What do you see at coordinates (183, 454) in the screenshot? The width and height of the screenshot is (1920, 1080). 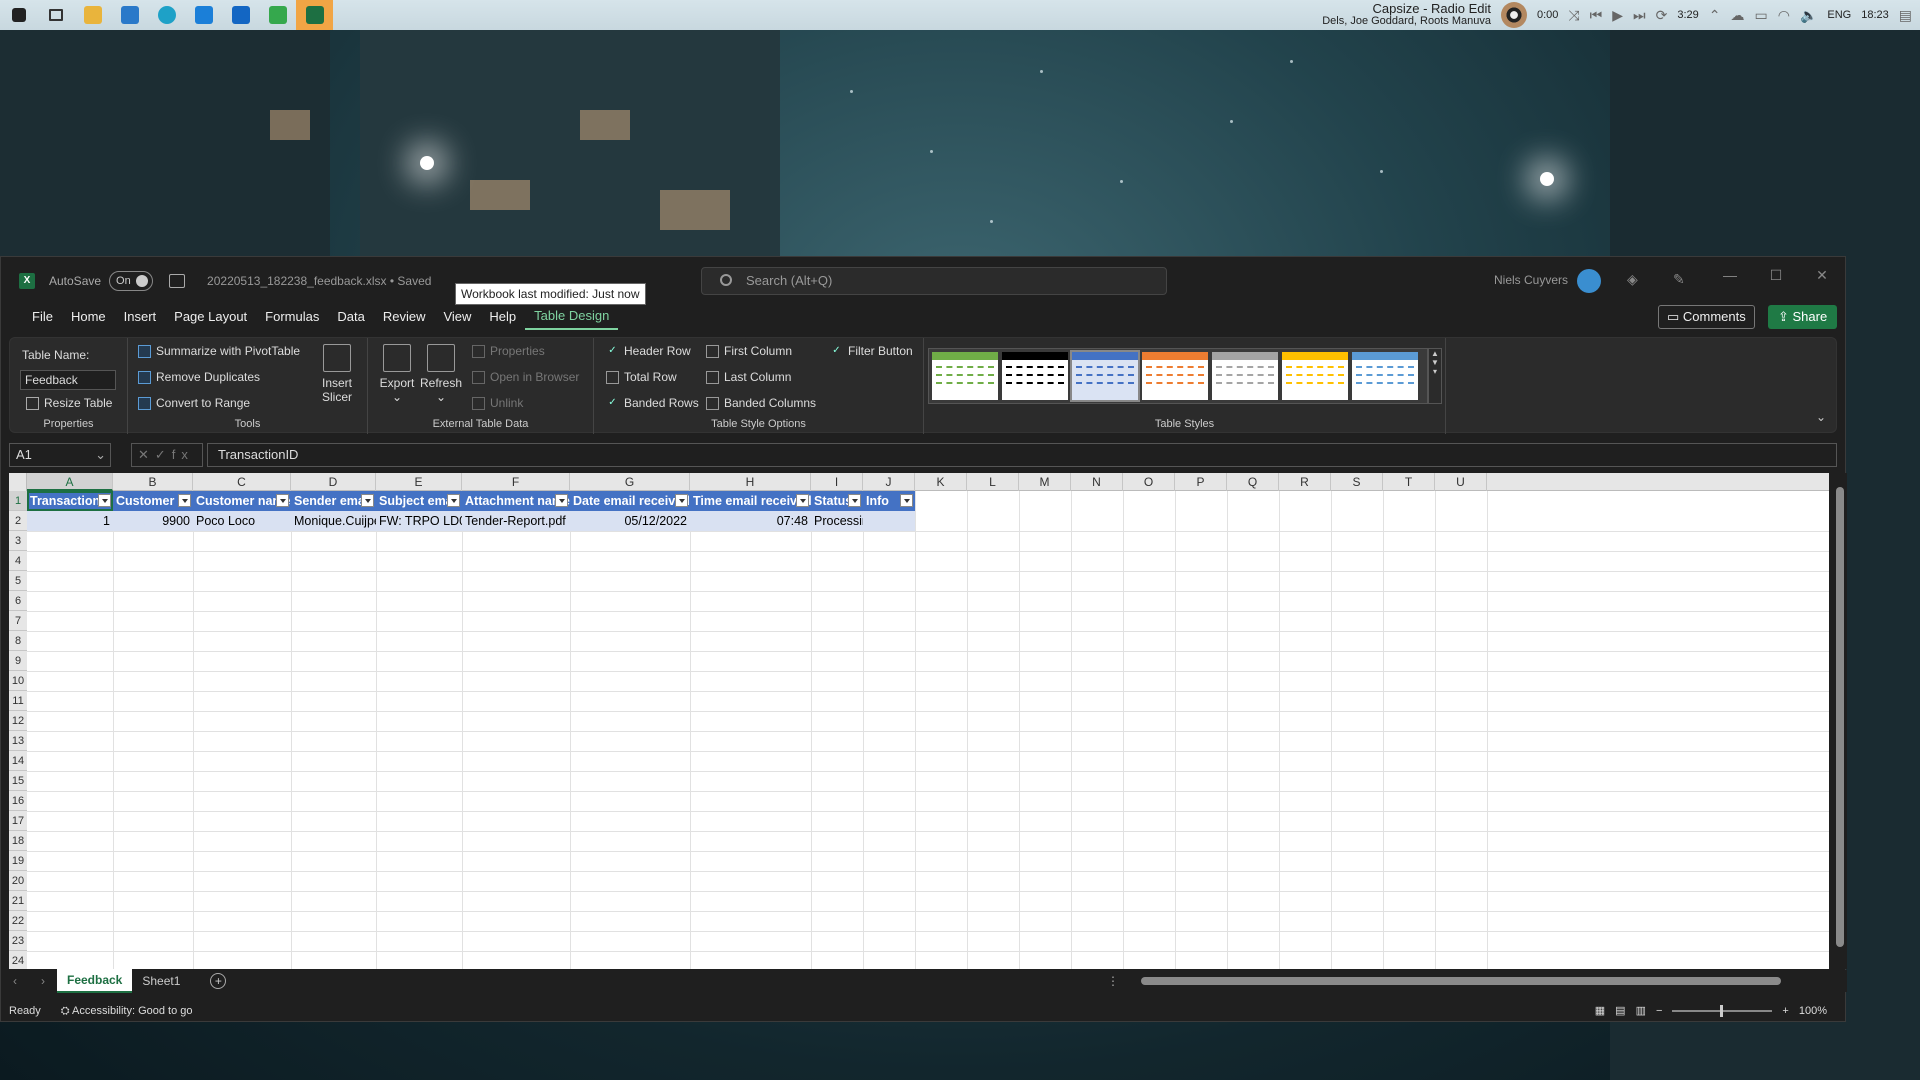 I see `fx-icon: fx` at bounding box center [183, 454].